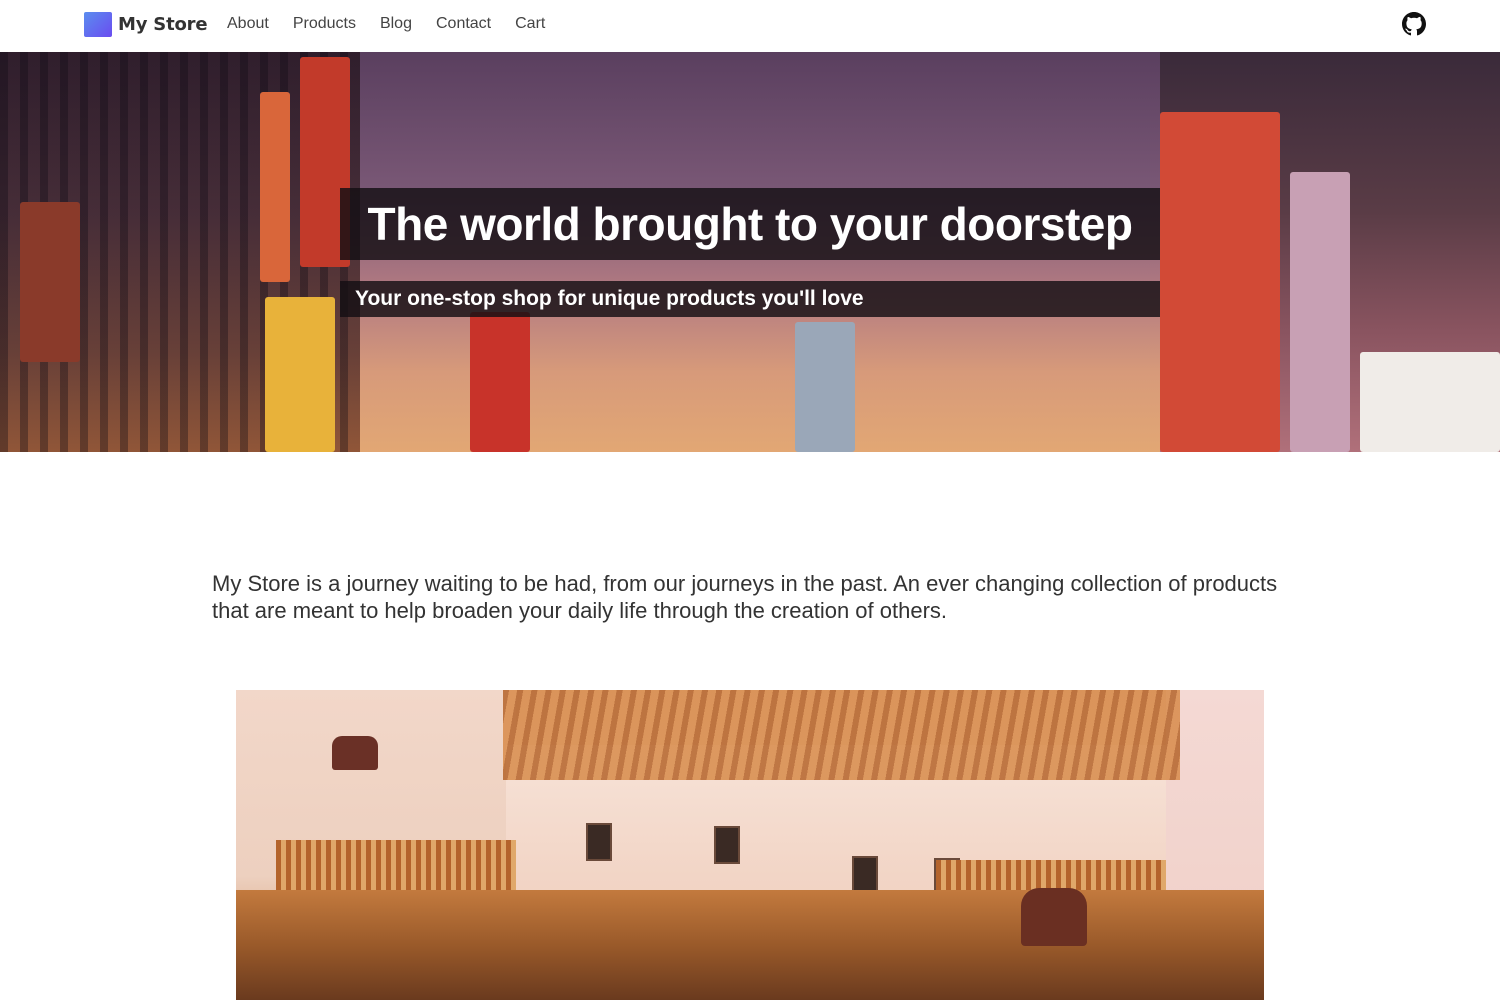 The height and width of the screenshot is (1000, 1500). What do you see at coordinates (750, 945) in the screenshot?
I see `photo-market-goods` at bounding box center [750, 945].